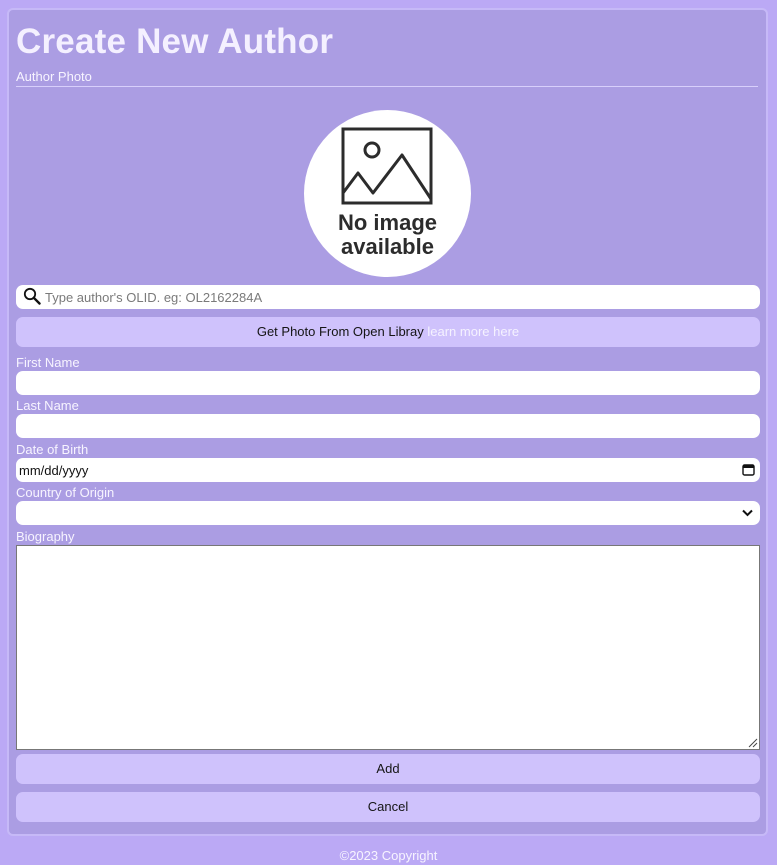 The height and width of the screenshot is (865, 777). I want to click on search-icon, so click(32, 296).